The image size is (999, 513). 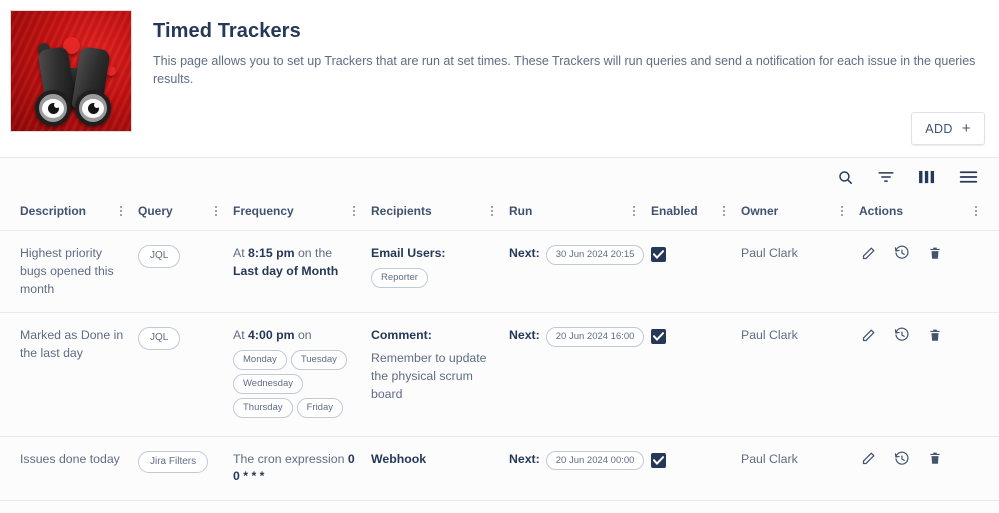 I want to click on frequency-chip: Friday, so click(x=320, y=407).